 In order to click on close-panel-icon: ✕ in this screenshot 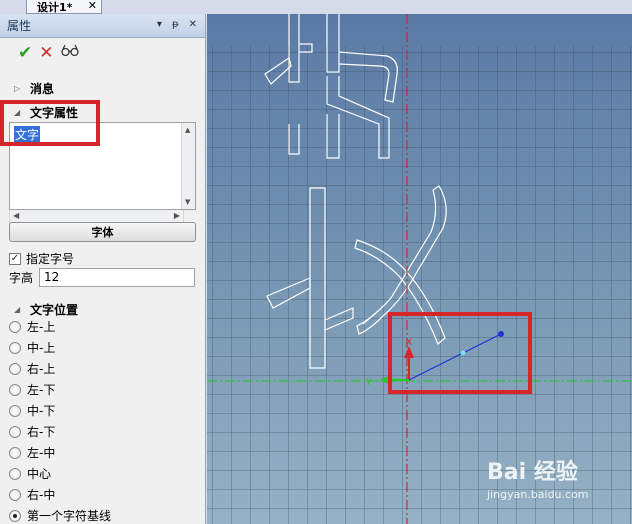, I will do `click(193, 24)`.